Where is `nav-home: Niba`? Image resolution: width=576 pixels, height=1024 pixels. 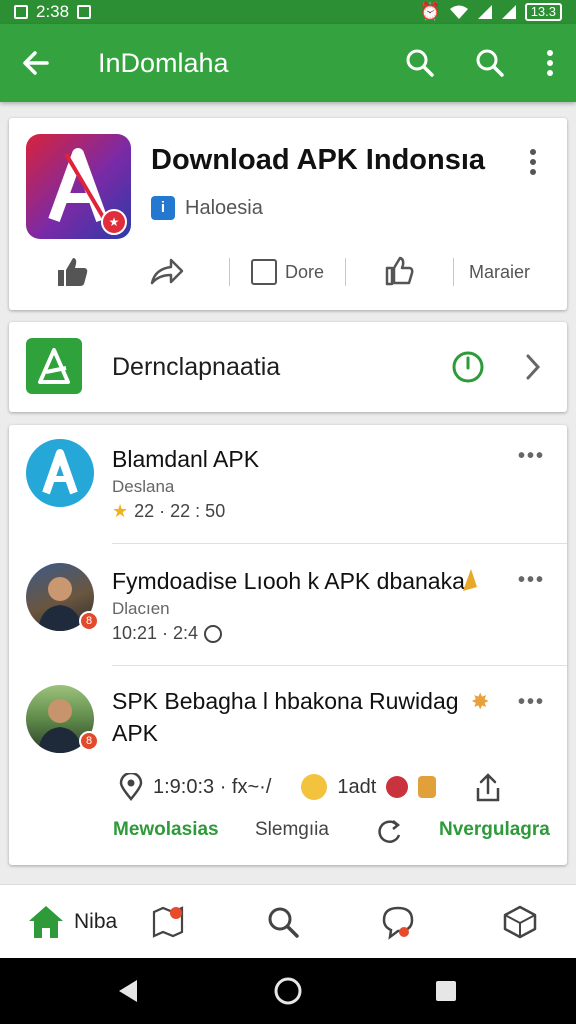
nav-home: Niba is located at coordinates (71, 922).